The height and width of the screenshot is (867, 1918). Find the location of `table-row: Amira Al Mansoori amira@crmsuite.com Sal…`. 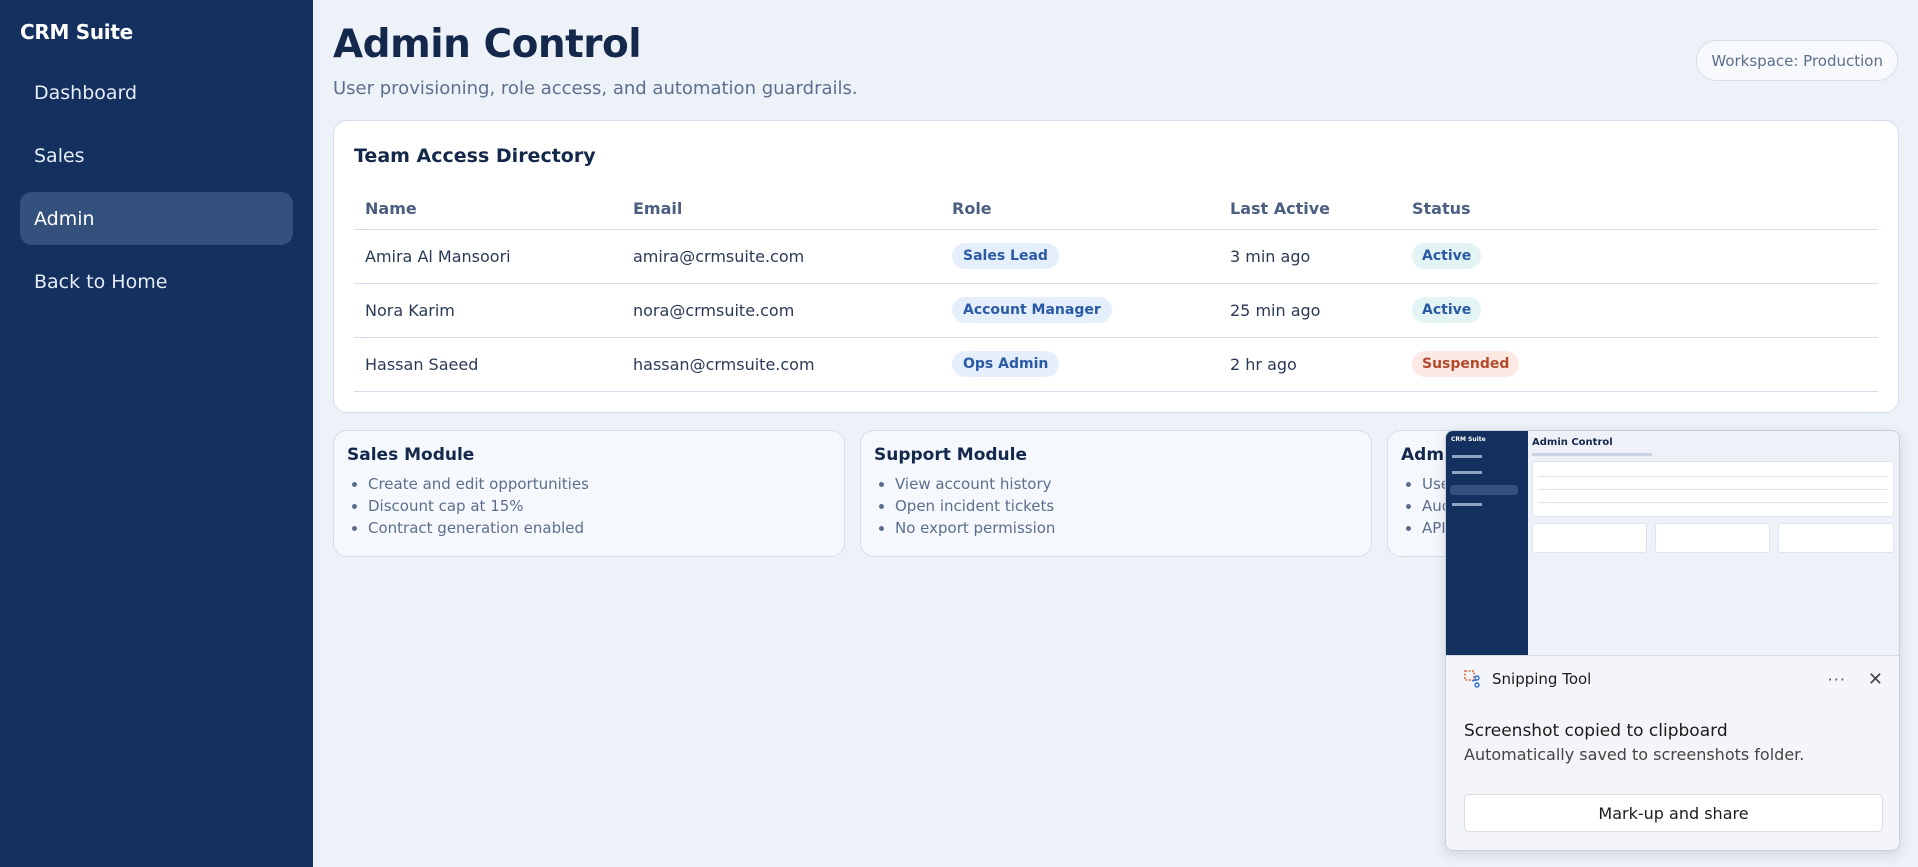

table-row: Amira Al Mansoori amira@crmsuite.com Sal… is located at coordinates (1116, 256).